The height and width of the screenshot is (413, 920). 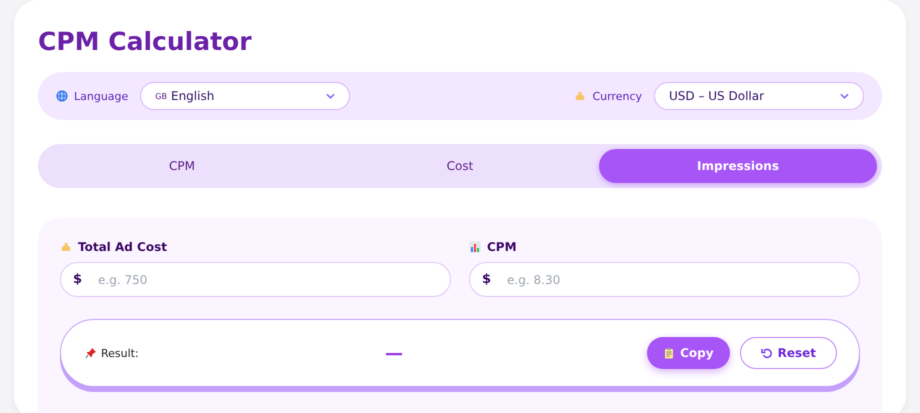 What do you see at coordinates (460, 166) in the screenshot?
I see `tab: Cost` at bounding box center [460, 166].